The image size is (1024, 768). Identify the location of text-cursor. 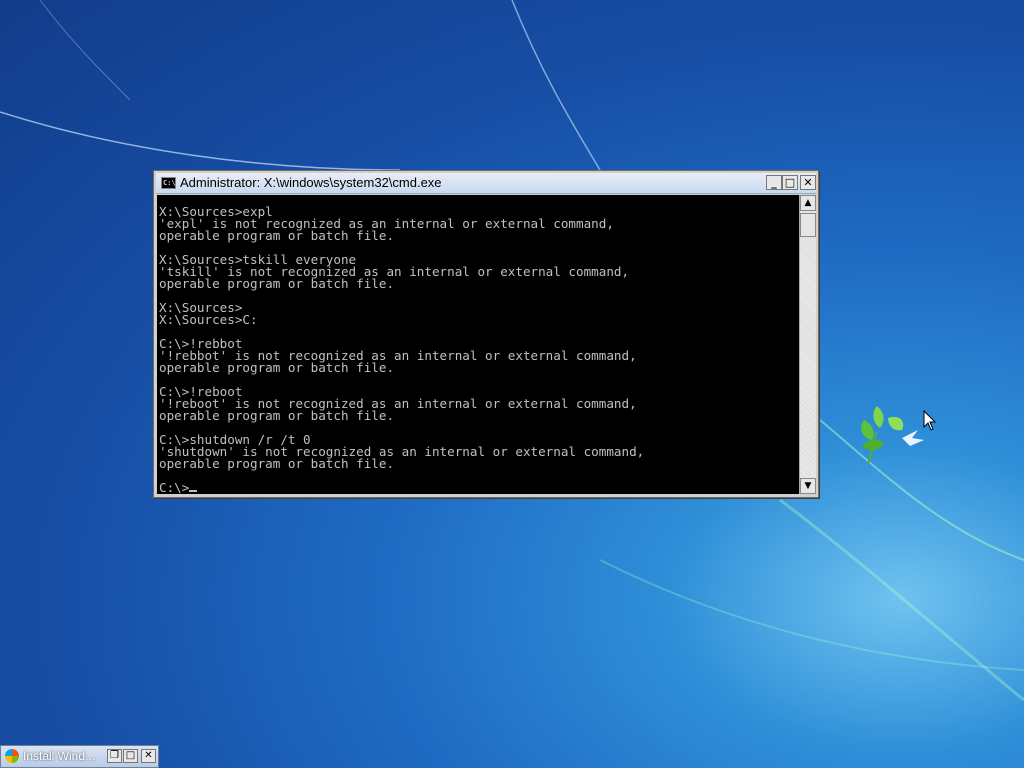
(193, 491).